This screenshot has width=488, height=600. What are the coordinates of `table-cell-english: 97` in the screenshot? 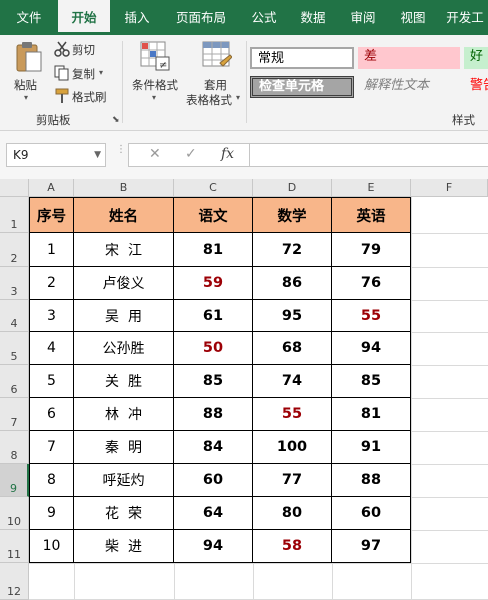 It's located at (371, 546).